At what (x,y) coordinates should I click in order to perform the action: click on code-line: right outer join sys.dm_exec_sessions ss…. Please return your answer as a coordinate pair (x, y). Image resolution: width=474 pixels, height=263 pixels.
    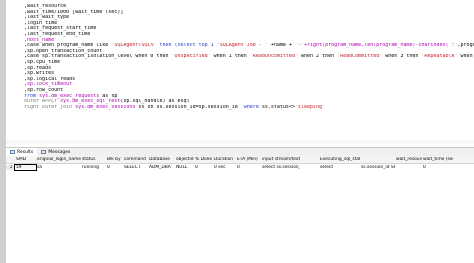
    Looking at the image, I should click on (240, 108).